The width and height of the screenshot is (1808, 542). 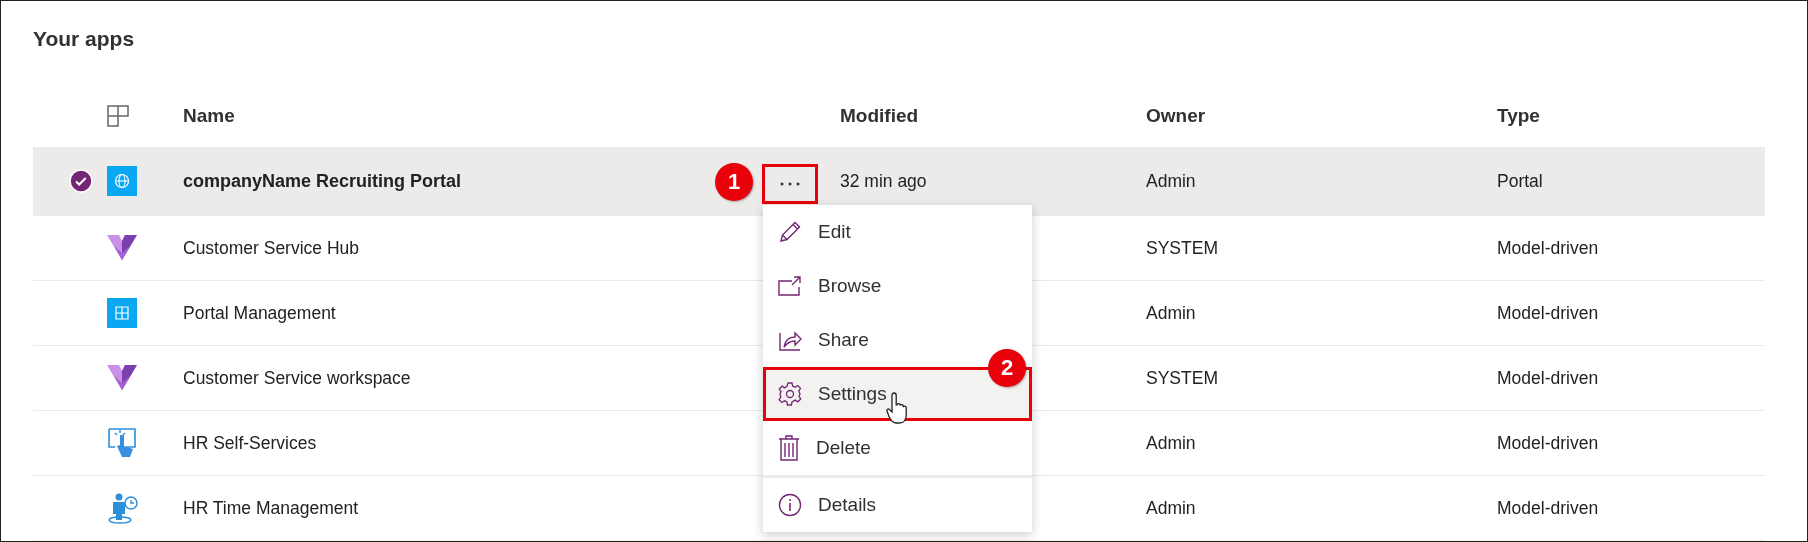 I want to click on app-name: Customer Service Hub, so click(x=271, y=247).